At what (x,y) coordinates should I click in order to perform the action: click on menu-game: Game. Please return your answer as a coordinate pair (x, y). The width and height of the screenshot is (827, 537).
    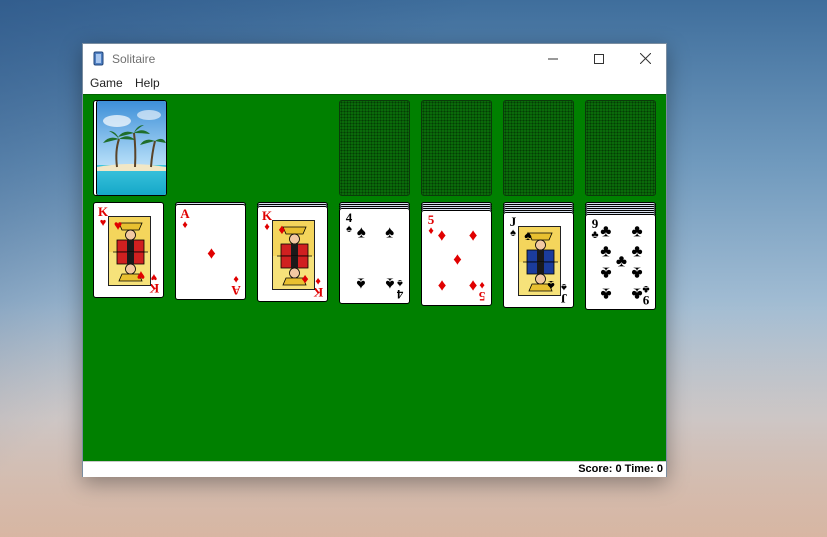
    Looking at the image, I should click on (106, 83).